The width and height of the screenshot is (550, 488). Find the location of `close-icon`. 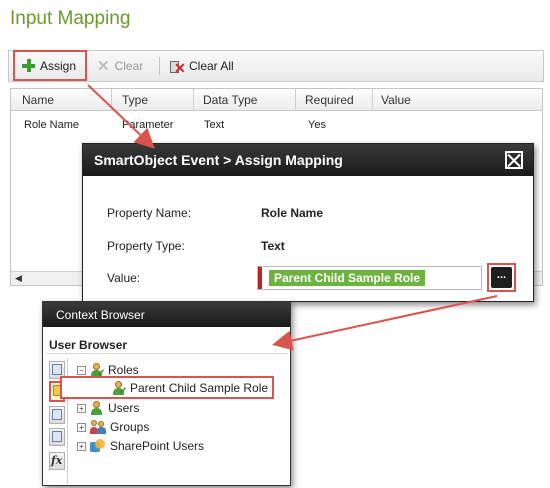

close-icon is located at coordinates (514, 160).